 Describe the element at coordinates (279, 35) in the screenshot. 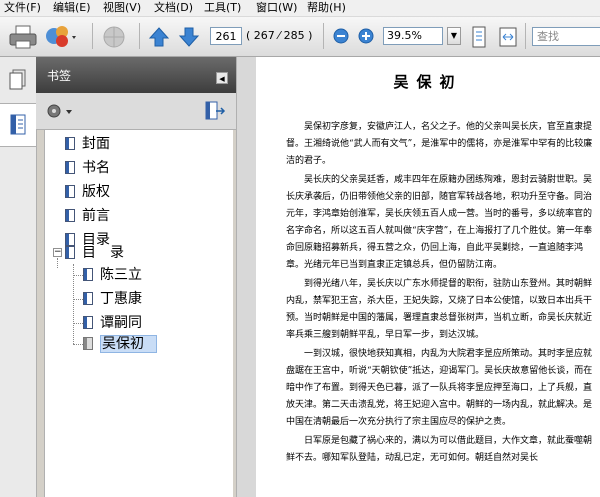

I see `page-count: ( 267 ⁄ 285 )` at that location.